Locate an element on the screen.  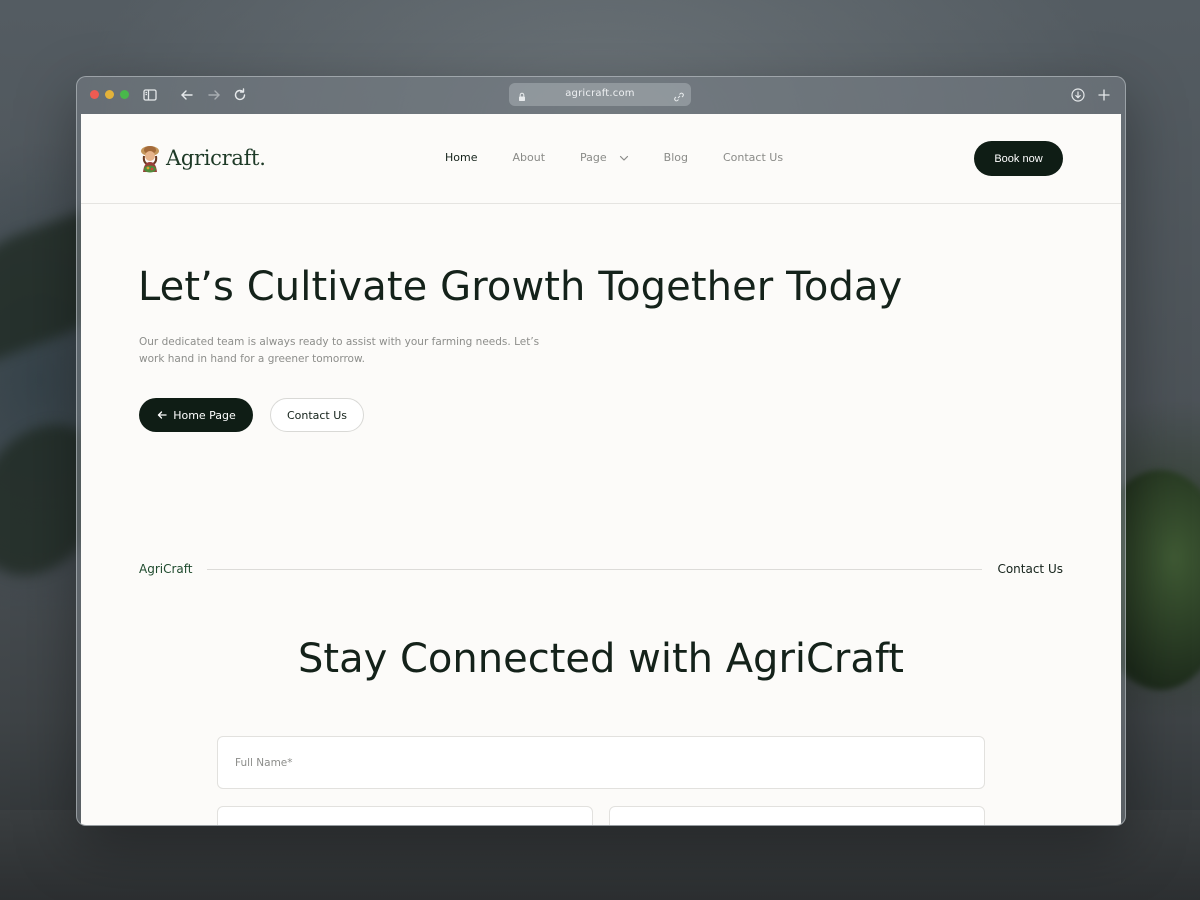
home-page-button: Home Page is located at coordinates (196, 415).